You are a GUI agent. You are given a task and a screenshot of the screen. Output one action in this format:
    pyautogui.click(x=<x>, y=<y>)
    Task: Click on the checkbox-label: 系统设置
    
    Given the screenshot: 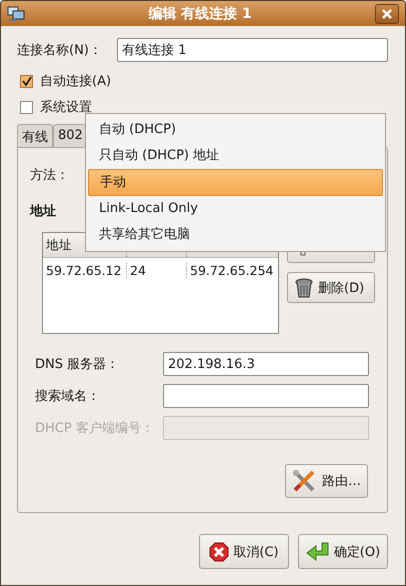 What is the action you would take?
    pyautogui.click(x=66, y=107)
    